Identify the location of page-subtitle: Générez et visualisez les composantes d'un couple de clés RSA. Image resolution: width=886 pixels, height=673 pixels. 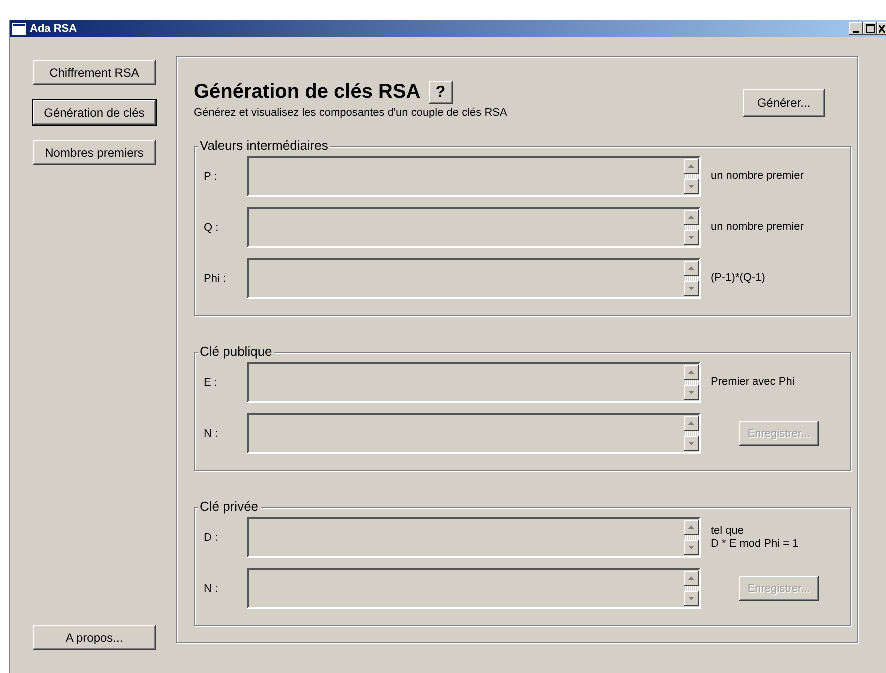
(351, 113).